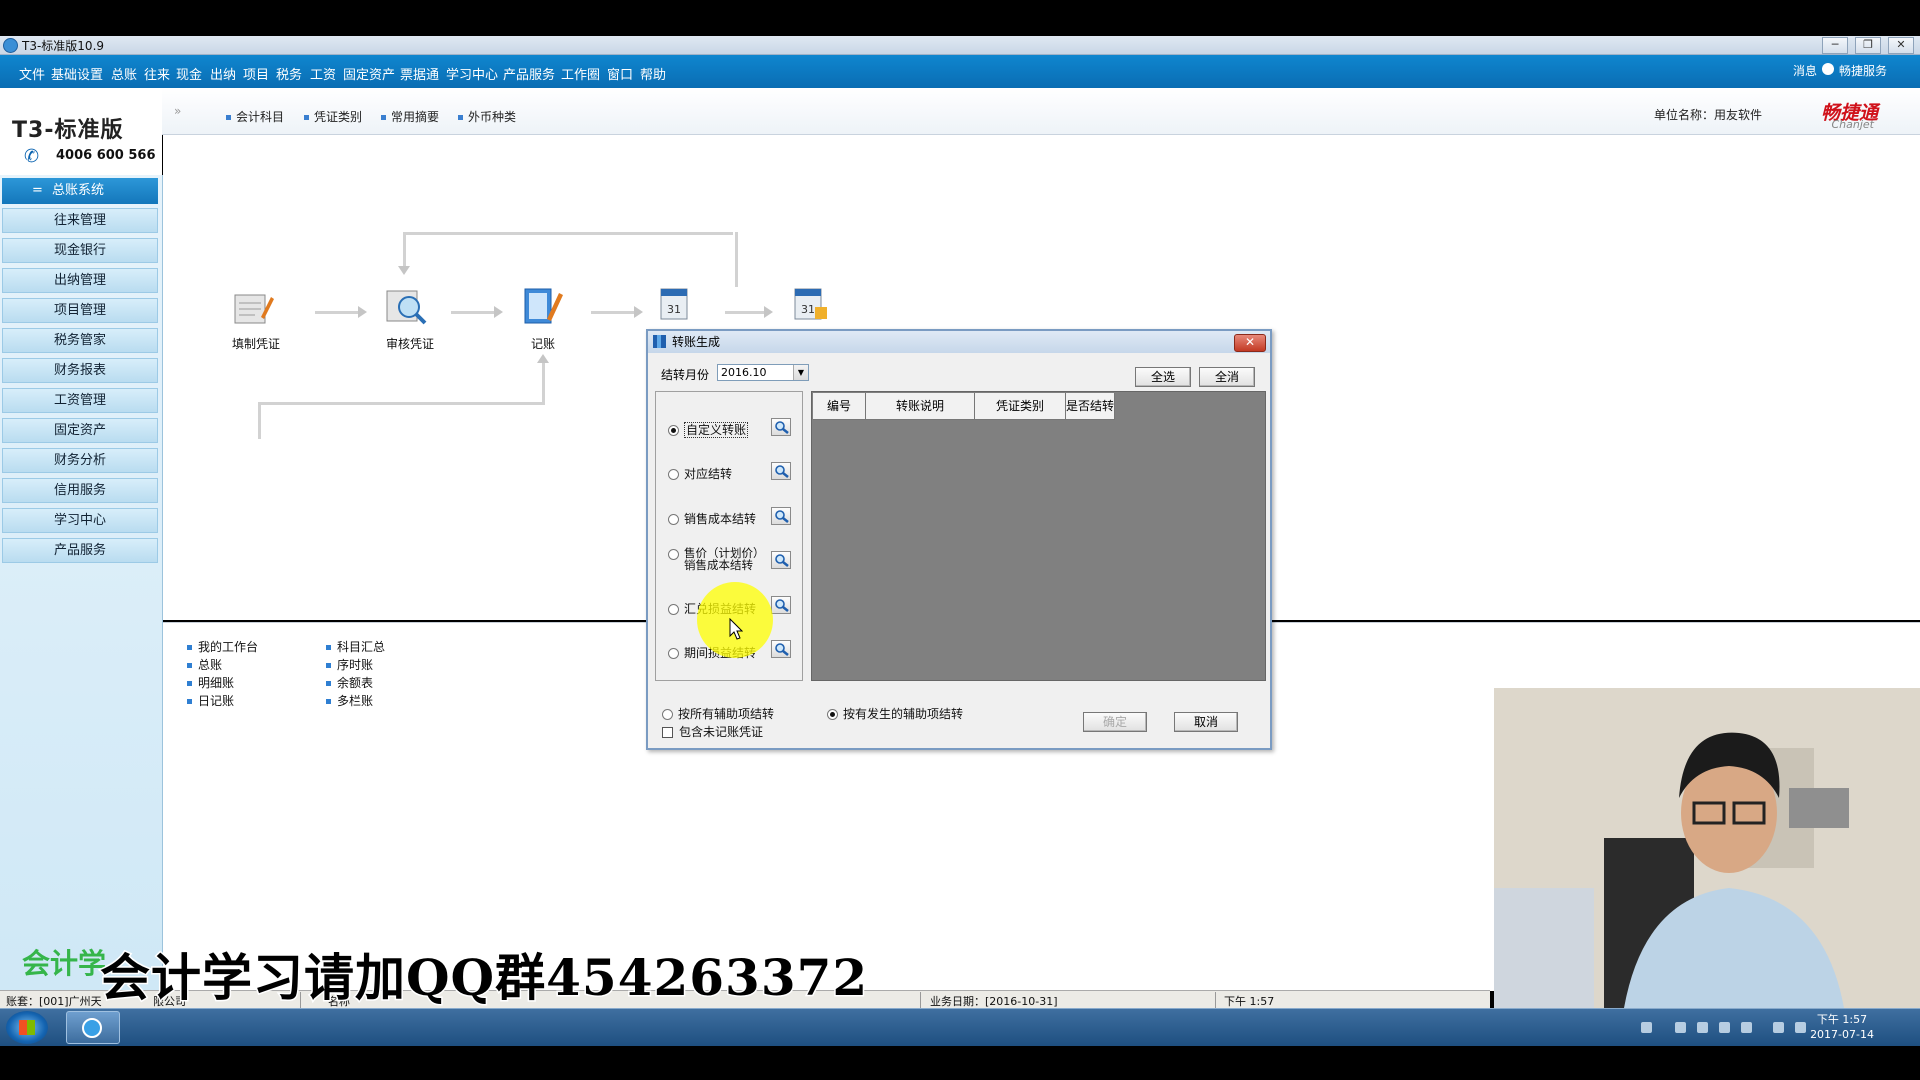 Image resolution: width=1920 pixels, height=1080 pixels. I want to click on messages-link: 消息, so click(1805, 70).